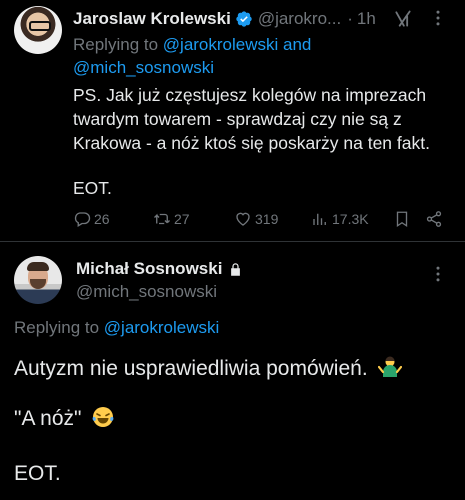 This screenshot has width=465, height=500. I want to click on views-count: 17.3K, so click(350, 219).